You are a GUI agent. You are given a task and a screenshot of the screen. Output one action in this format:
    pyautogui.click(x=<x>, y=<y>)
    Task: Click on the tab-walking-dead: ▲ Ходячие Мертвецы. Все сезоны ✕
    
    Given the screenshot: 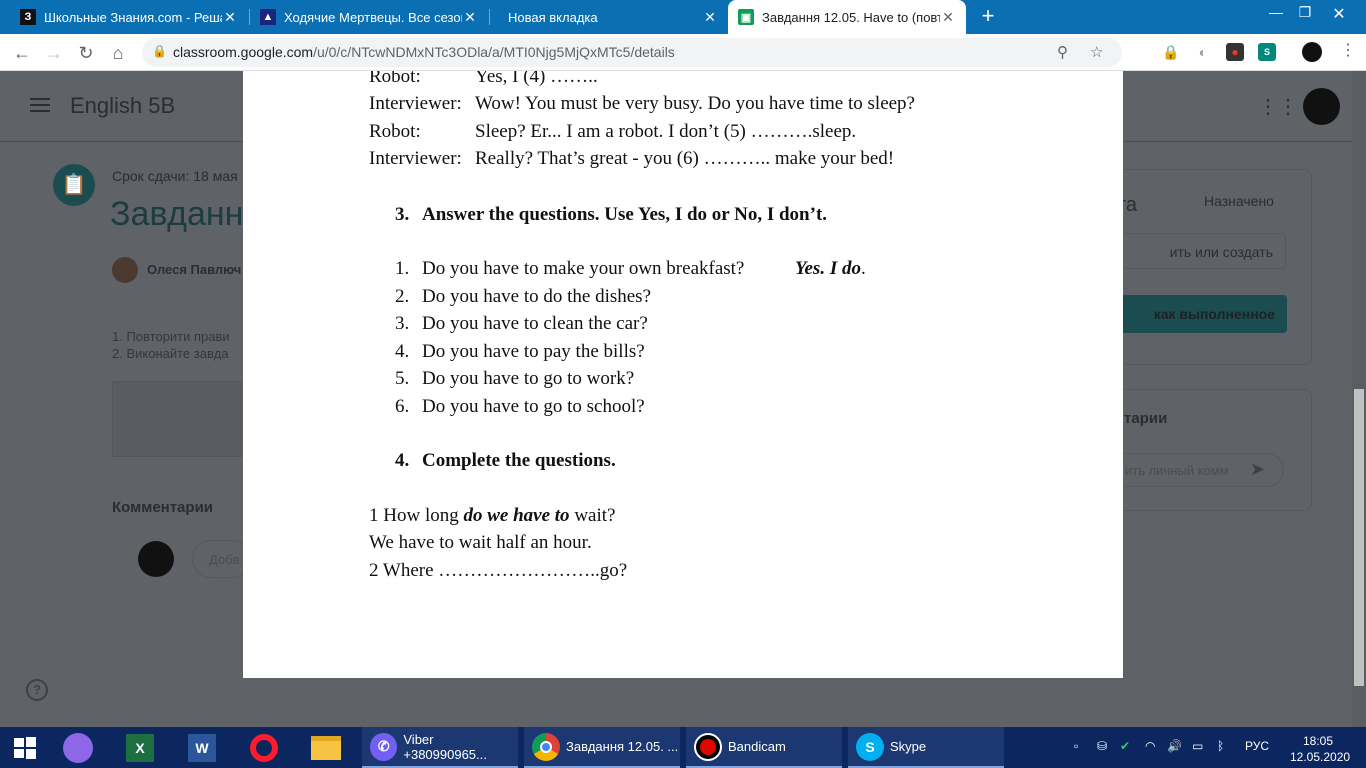 What is the action you would take?
    pyautogui.click(x=369, y=17)
    